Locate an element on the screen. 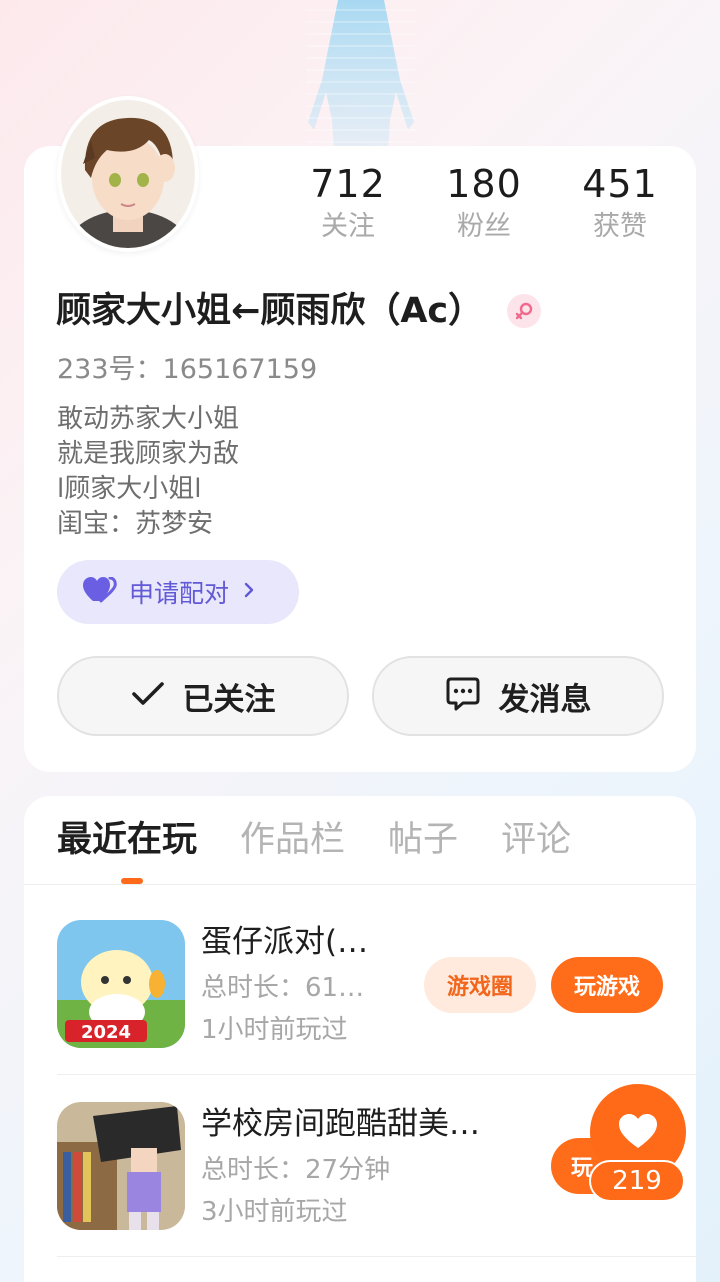  bio-line: 就是我顾家为敌 is located at coordinates (148, 454).